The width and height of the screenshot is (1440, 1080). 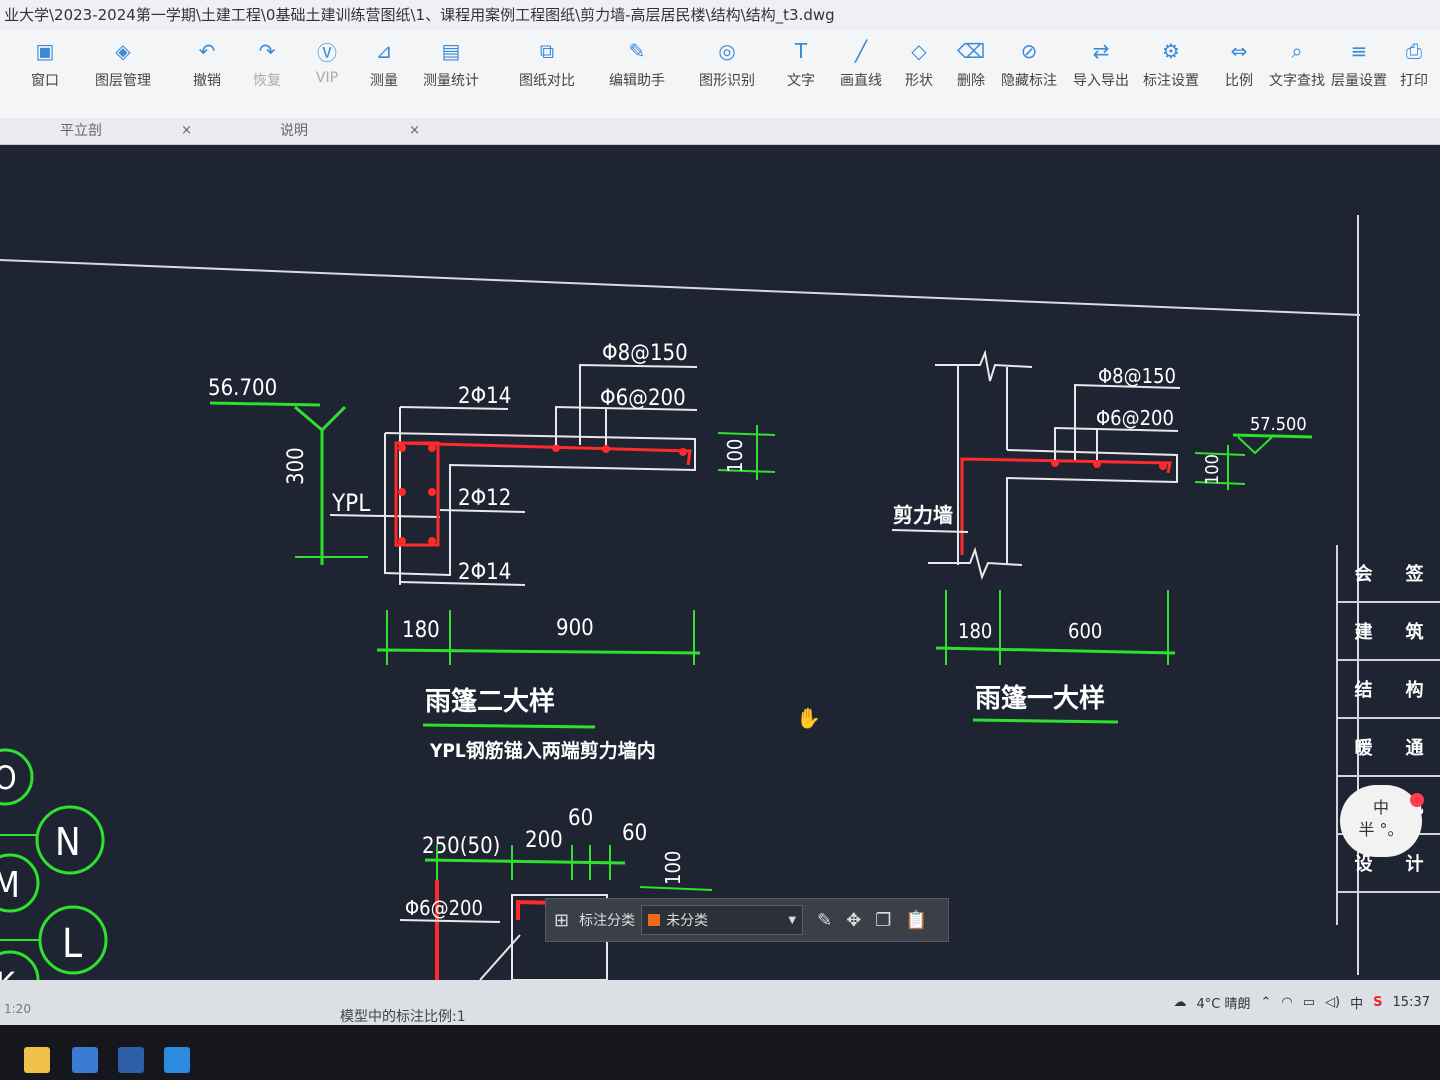 What do you see at coordinates (1171, 51) in the screenshot?
I see `annotation-settings-icon: ⚙` at bounding box center [1171, 51].